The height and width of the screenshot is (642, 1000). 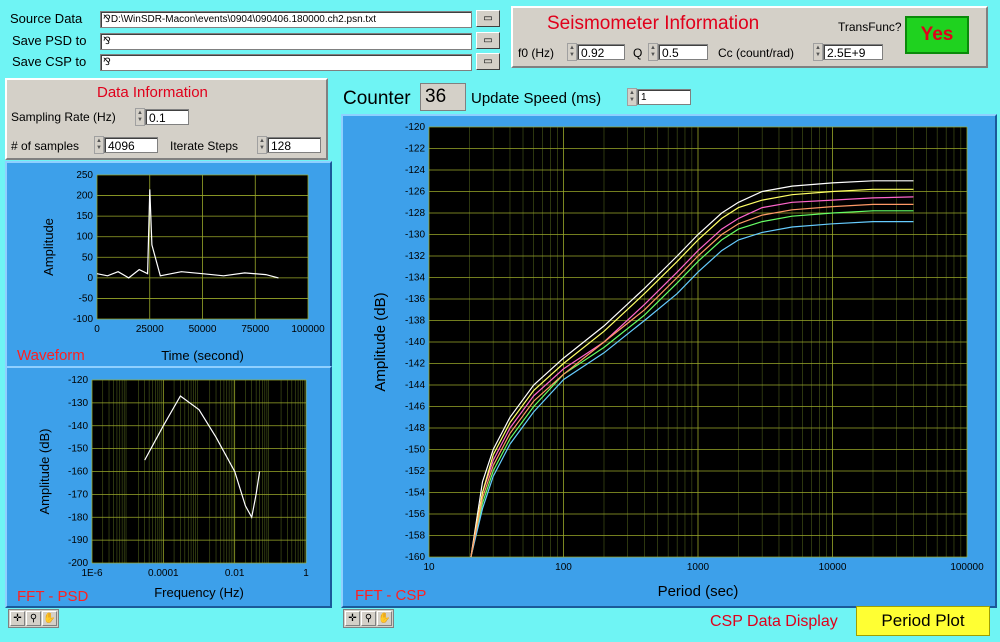 I want to click on y-tick-label: -140, so click(x=415, y=342).